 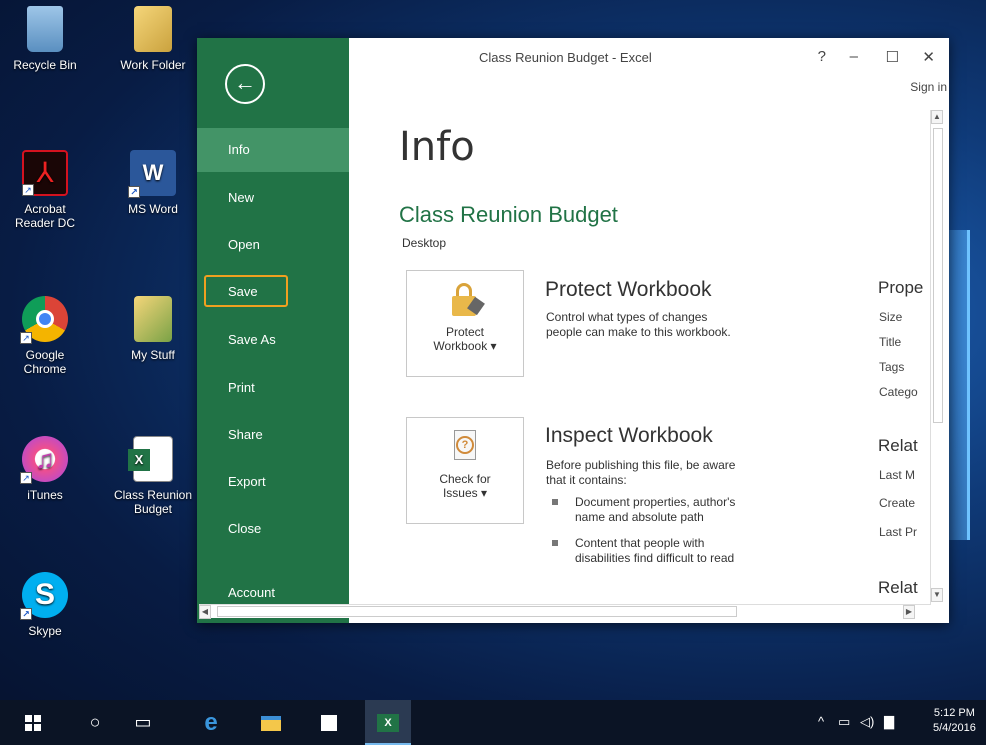 I want to click on button-label: Issues ▾, so click(x=465, y=493).